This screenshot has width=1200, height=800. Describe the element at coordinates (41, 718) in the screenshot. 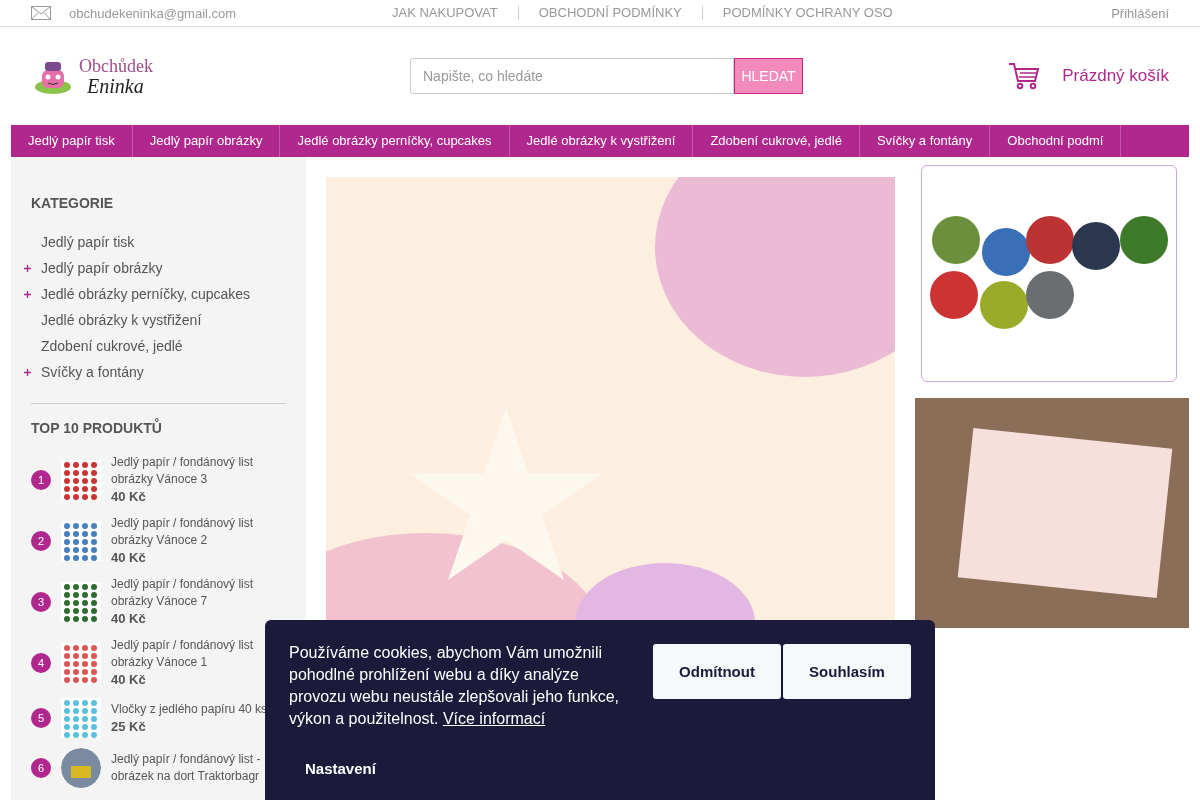

I see `rank-badge: 5` at that location.